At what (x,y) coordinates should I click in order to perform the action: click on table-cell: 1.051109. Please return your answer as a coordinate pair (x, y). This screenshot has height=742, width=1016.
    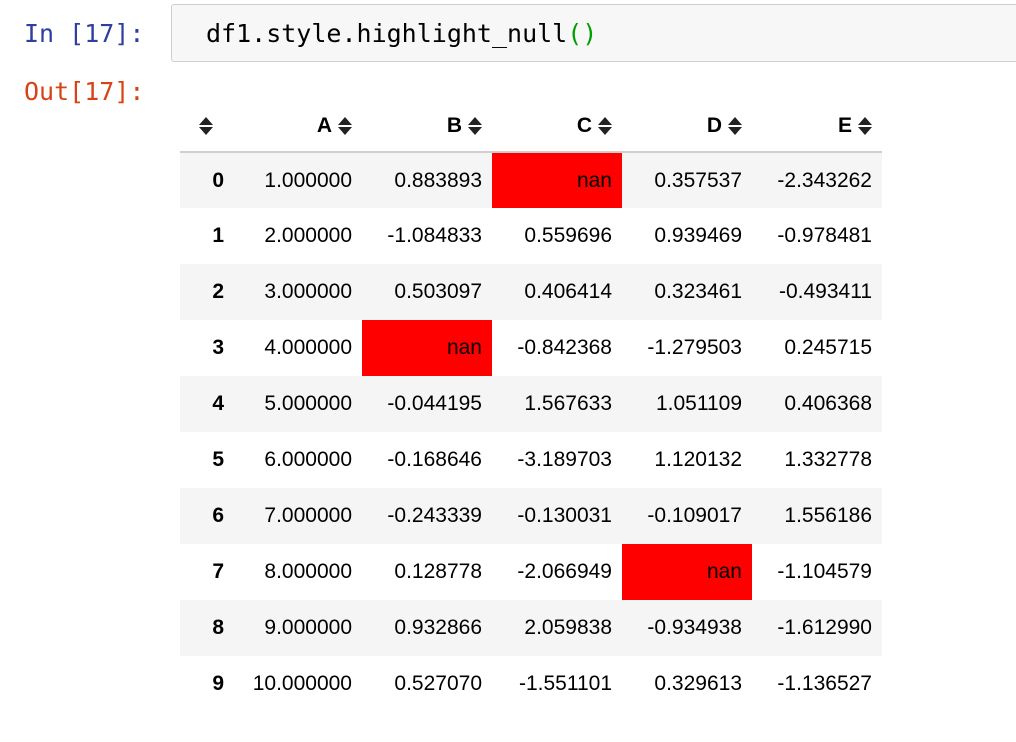
    Looking at the image, I should click on (687, 404).